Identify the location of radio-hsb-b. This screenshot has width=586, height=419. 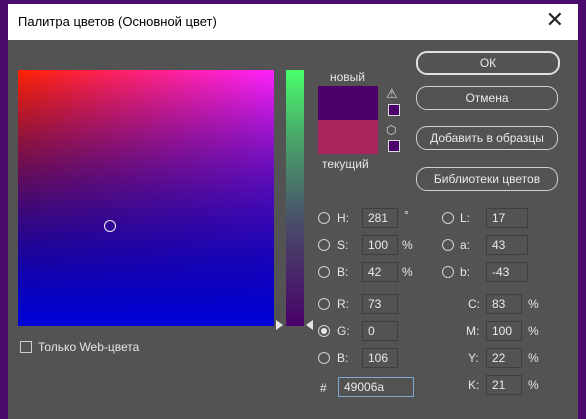
(324, 272).